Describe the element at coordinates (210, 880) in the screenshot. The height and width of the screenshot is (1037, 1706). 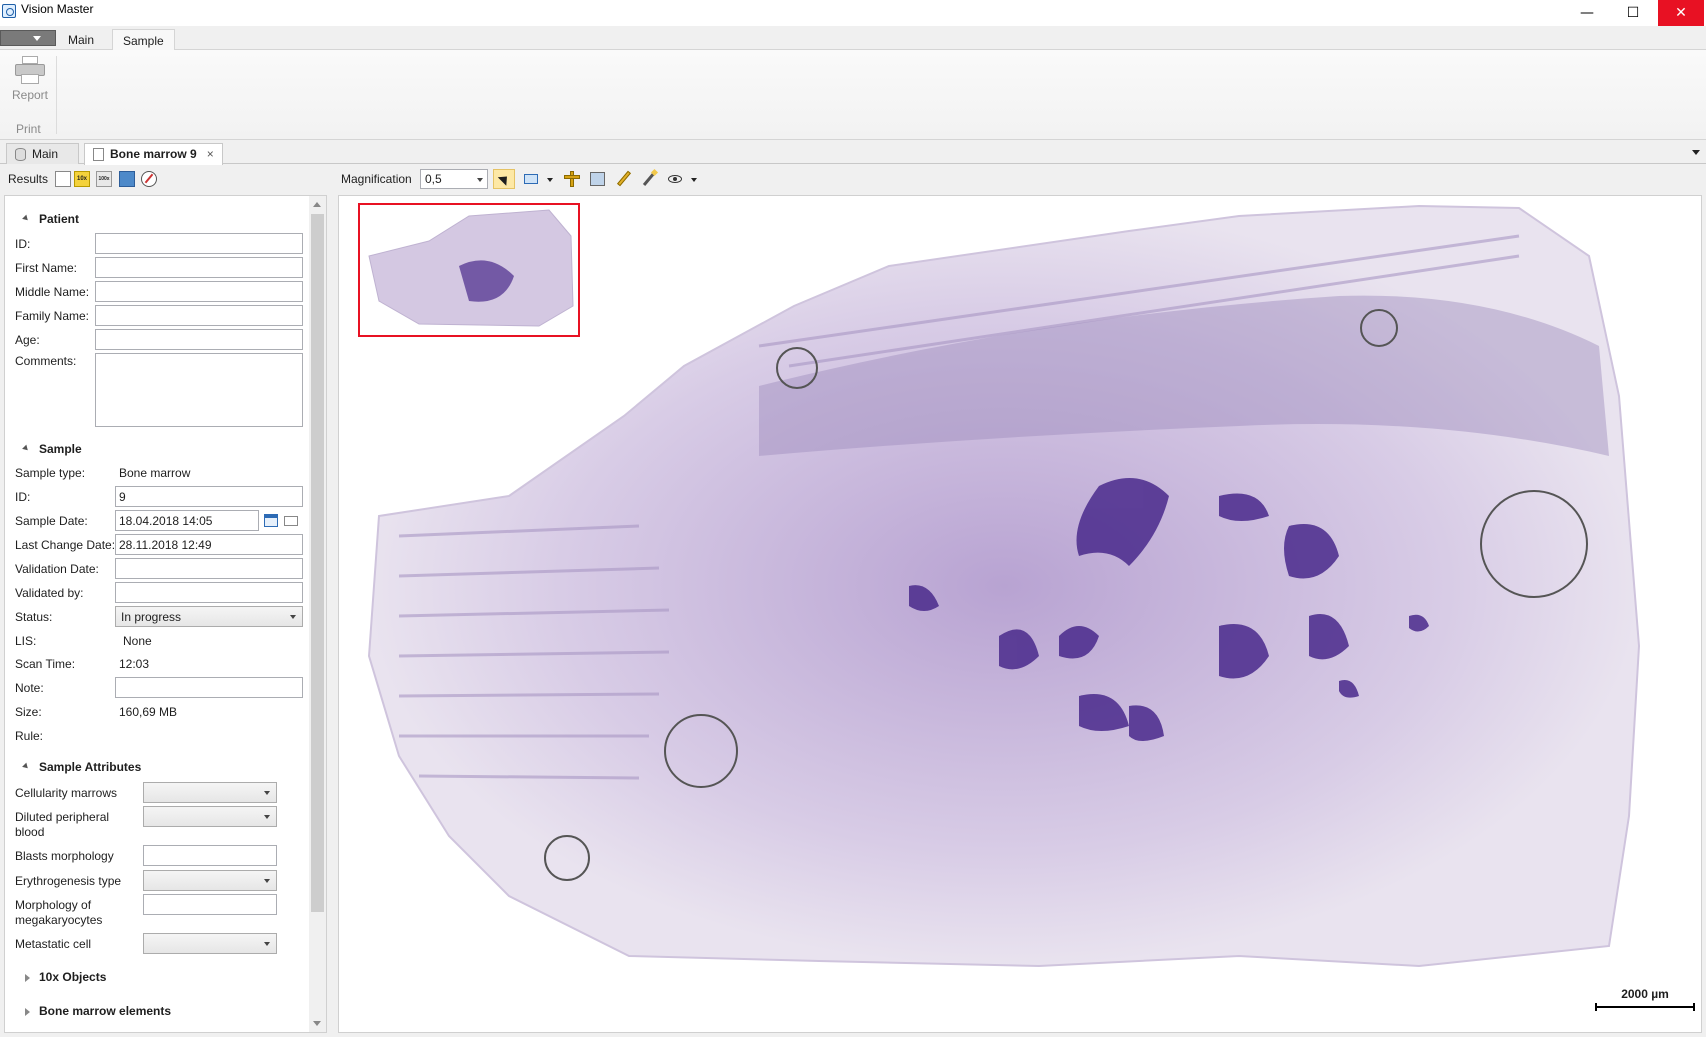
I see `erythro-select` at that location.